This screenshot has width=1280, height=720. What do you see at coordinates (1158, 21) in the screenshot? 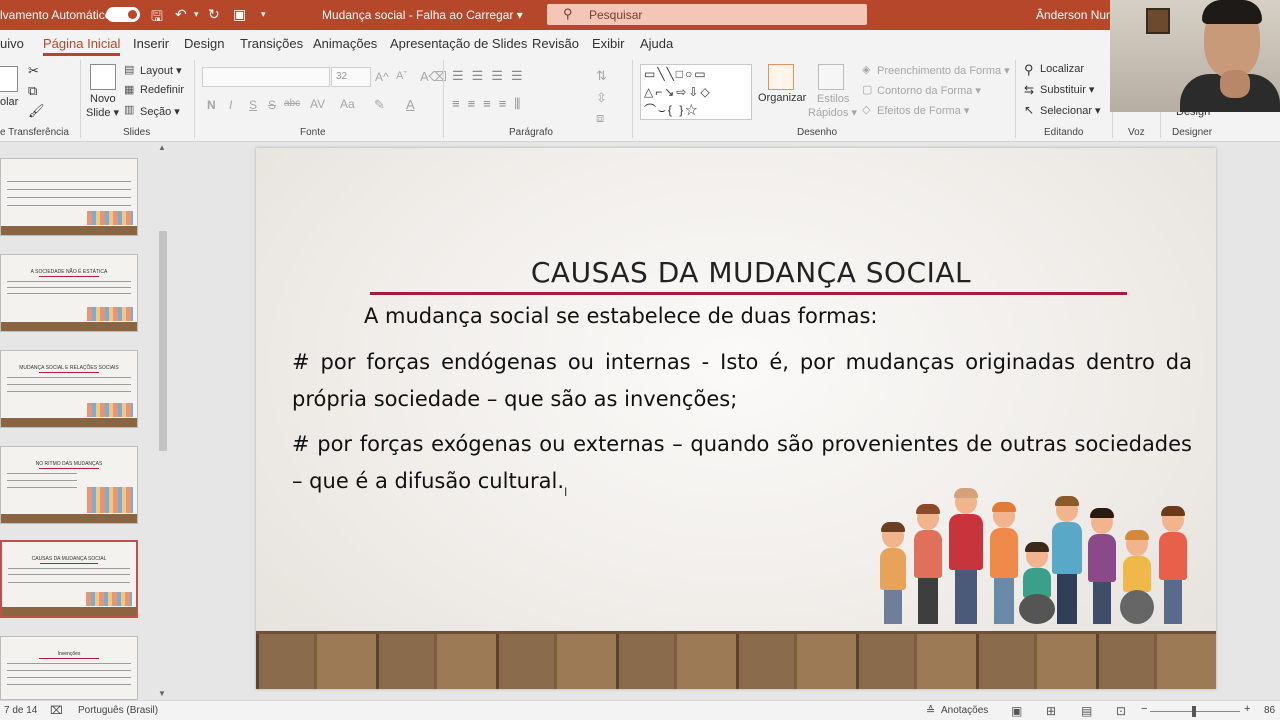
I see `wall-frame` at bounding box center [1158, 21].